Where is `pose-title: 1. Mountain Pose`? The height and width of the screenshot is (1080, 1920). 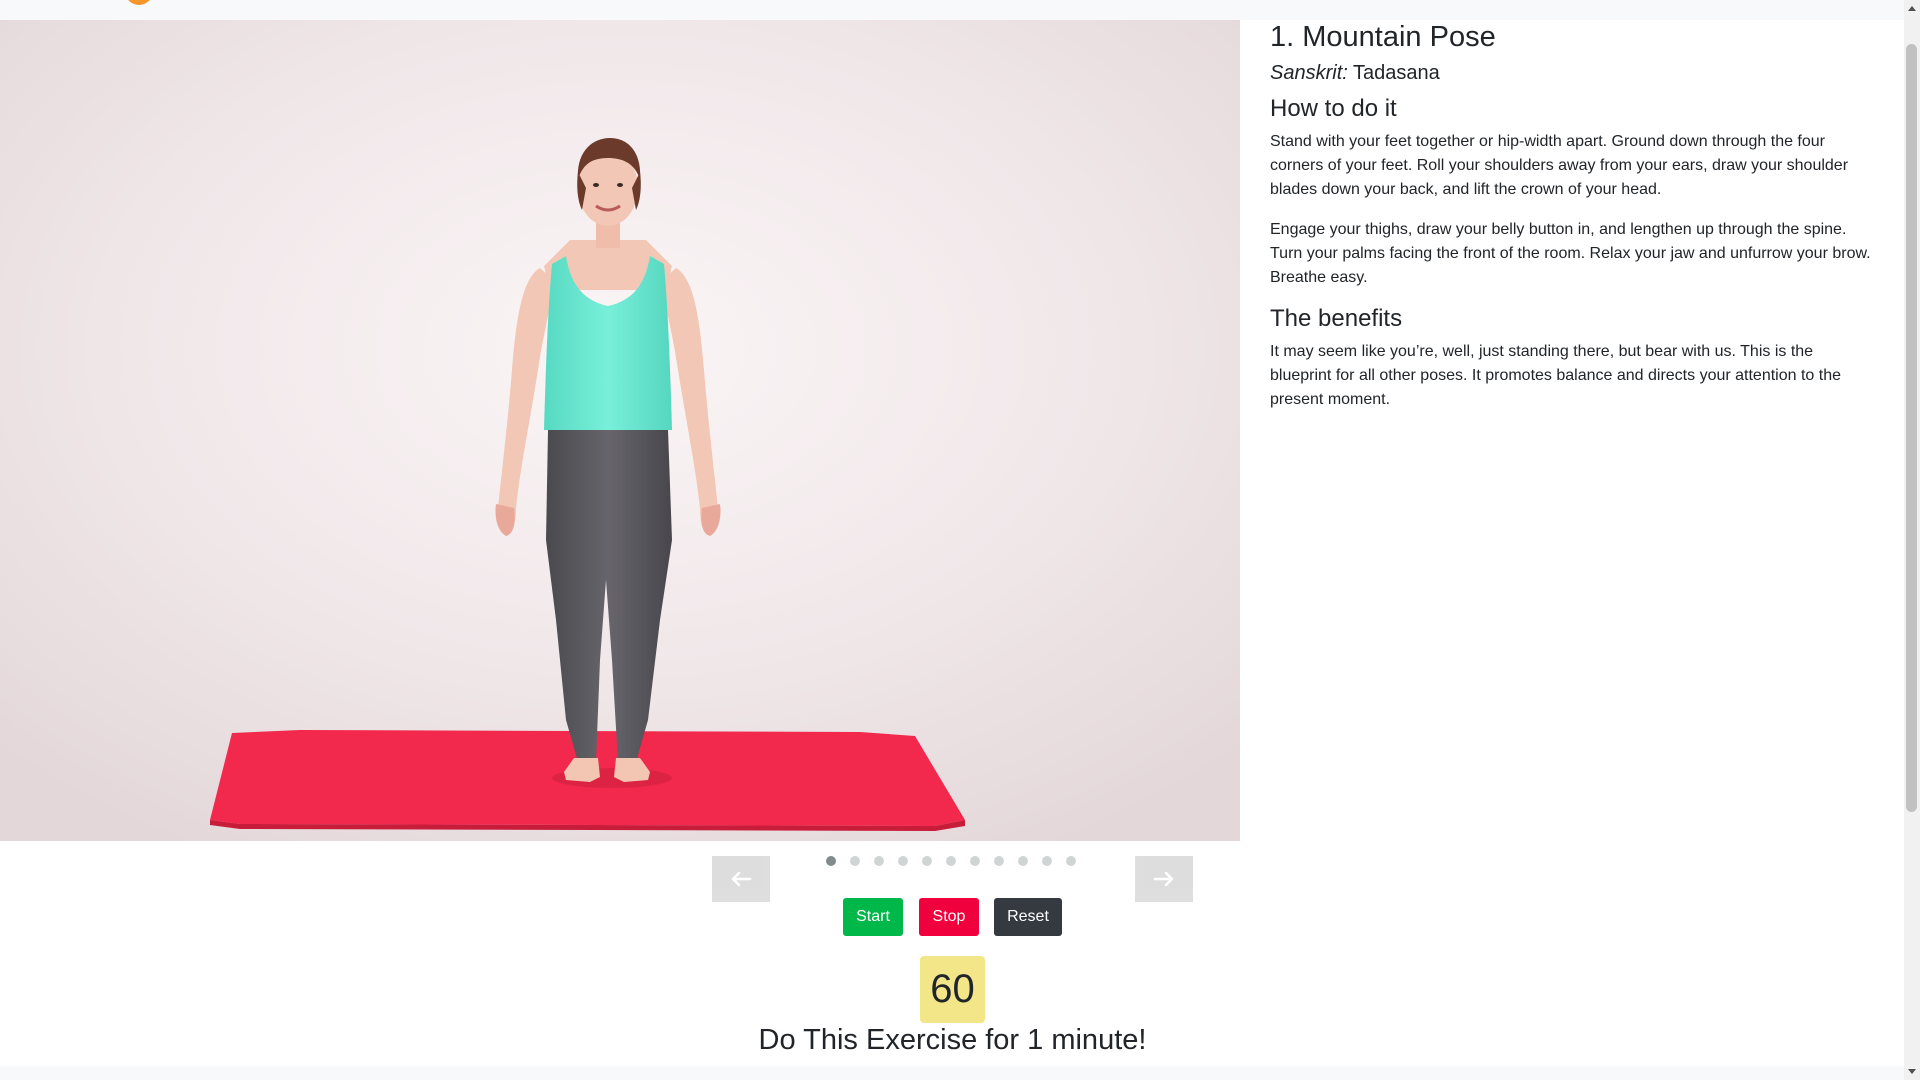
pose-title: 1. Mountain Pose is located at coordinates (1383, 37).